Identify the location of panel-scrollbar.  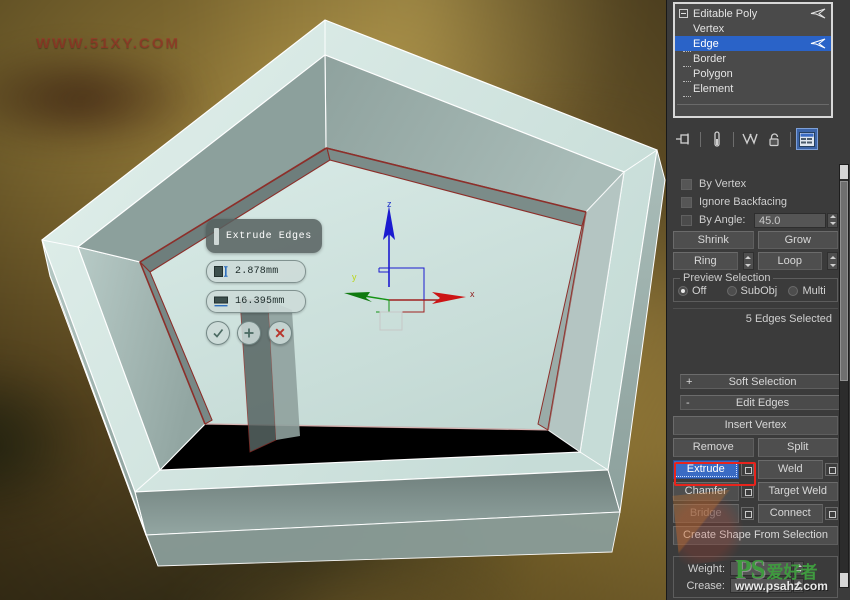
(844, 376).